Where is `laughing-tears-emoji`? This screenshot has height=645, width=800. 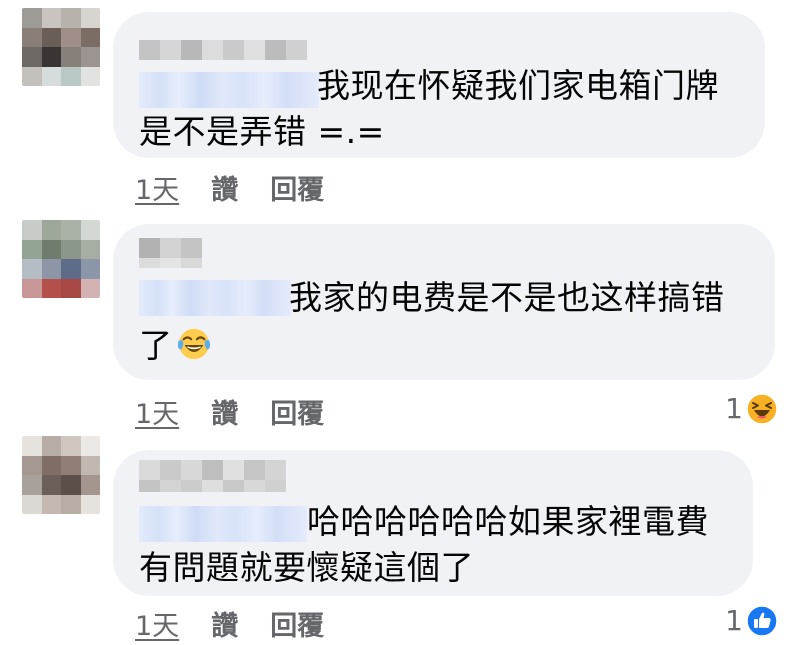 laughing-tears-emoji is located at coordinates (193, 344).